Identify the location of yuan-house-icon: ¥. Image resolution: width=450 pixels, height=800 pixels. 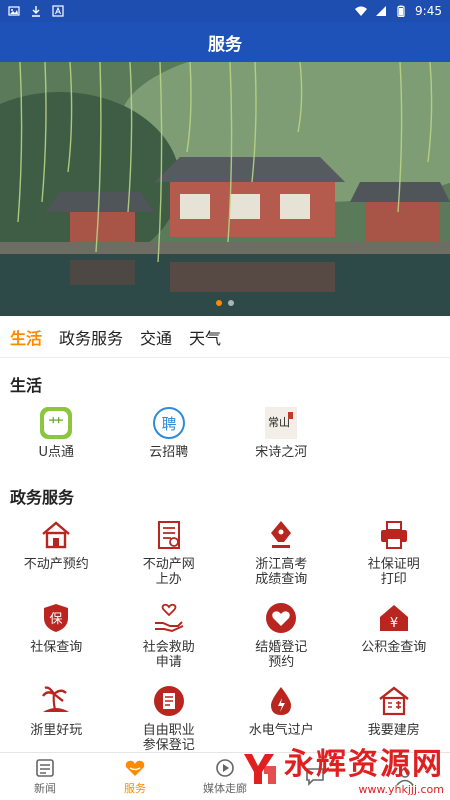
(394, 618).